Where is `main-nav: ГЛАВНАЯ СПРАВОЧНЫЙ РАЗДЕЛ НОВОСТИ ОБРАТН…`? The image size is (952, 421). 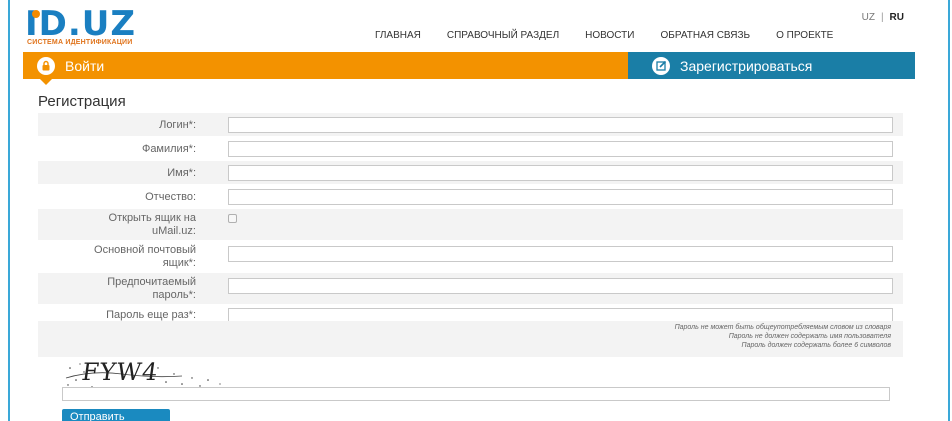 main-nav: ГЛАВНАЯ СПРАВОЧНЫЙ РАЗДЕЛ НОВОСТИ ОБРАТН… is located at coordinates (604, 35).